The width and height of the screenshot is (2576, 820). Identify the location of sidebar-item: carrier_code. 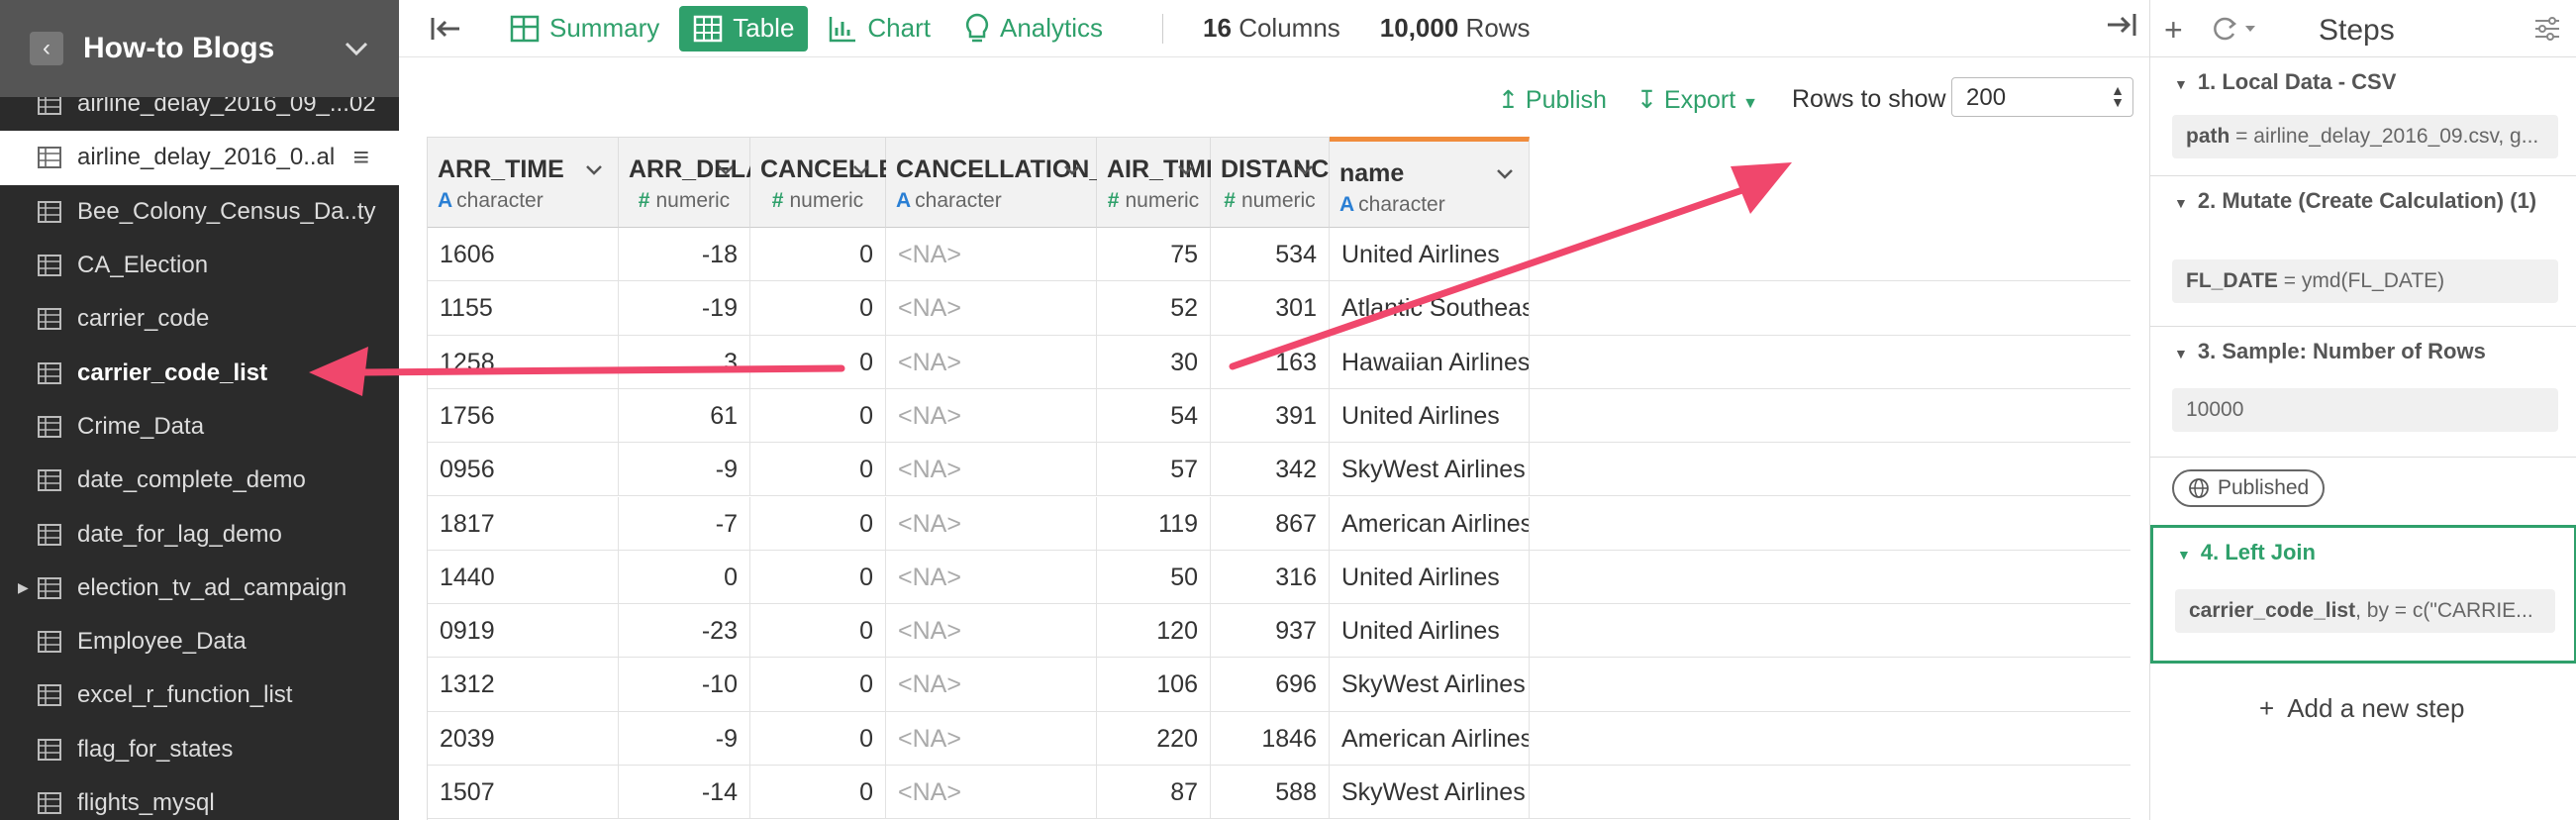
(200, 319).